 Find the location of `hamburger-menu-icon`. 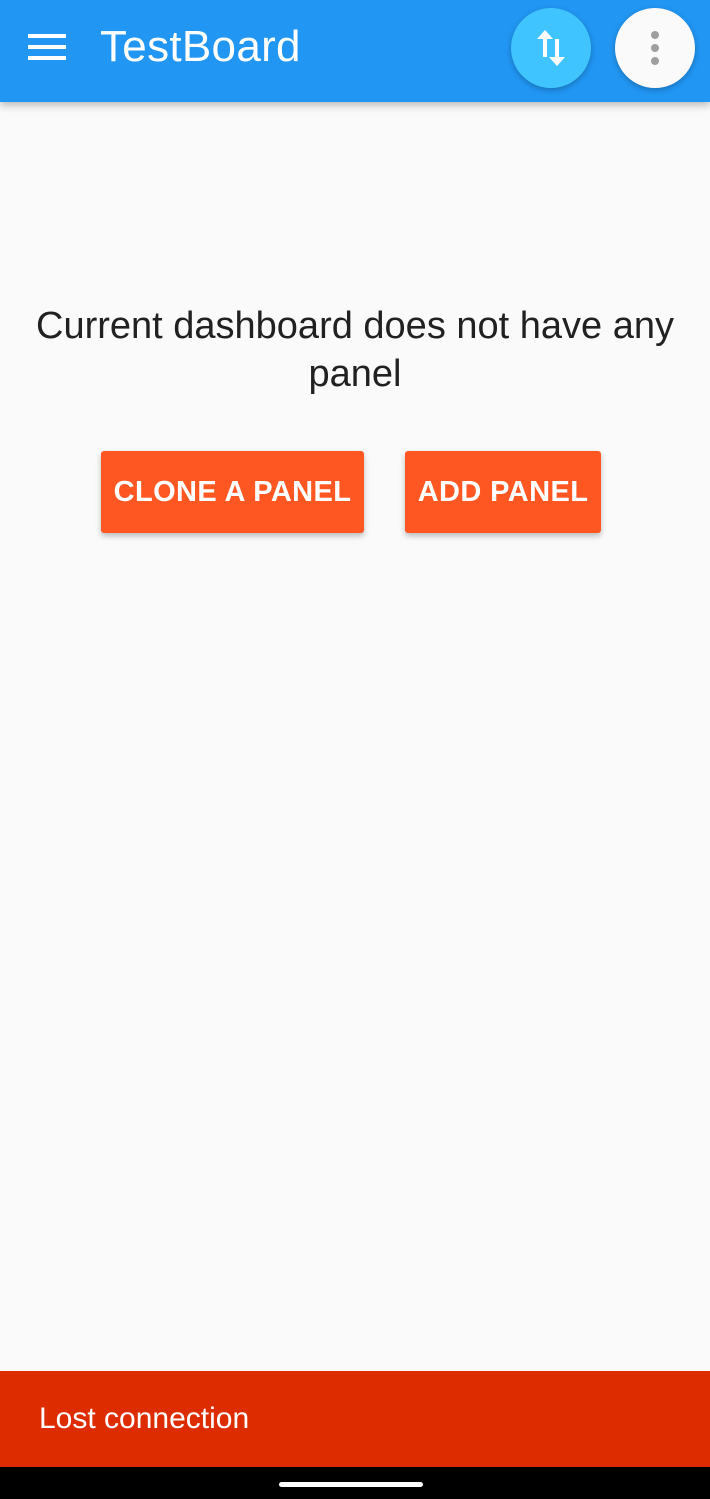

hamburger-menu-icon is located at coordinates (47, 47).